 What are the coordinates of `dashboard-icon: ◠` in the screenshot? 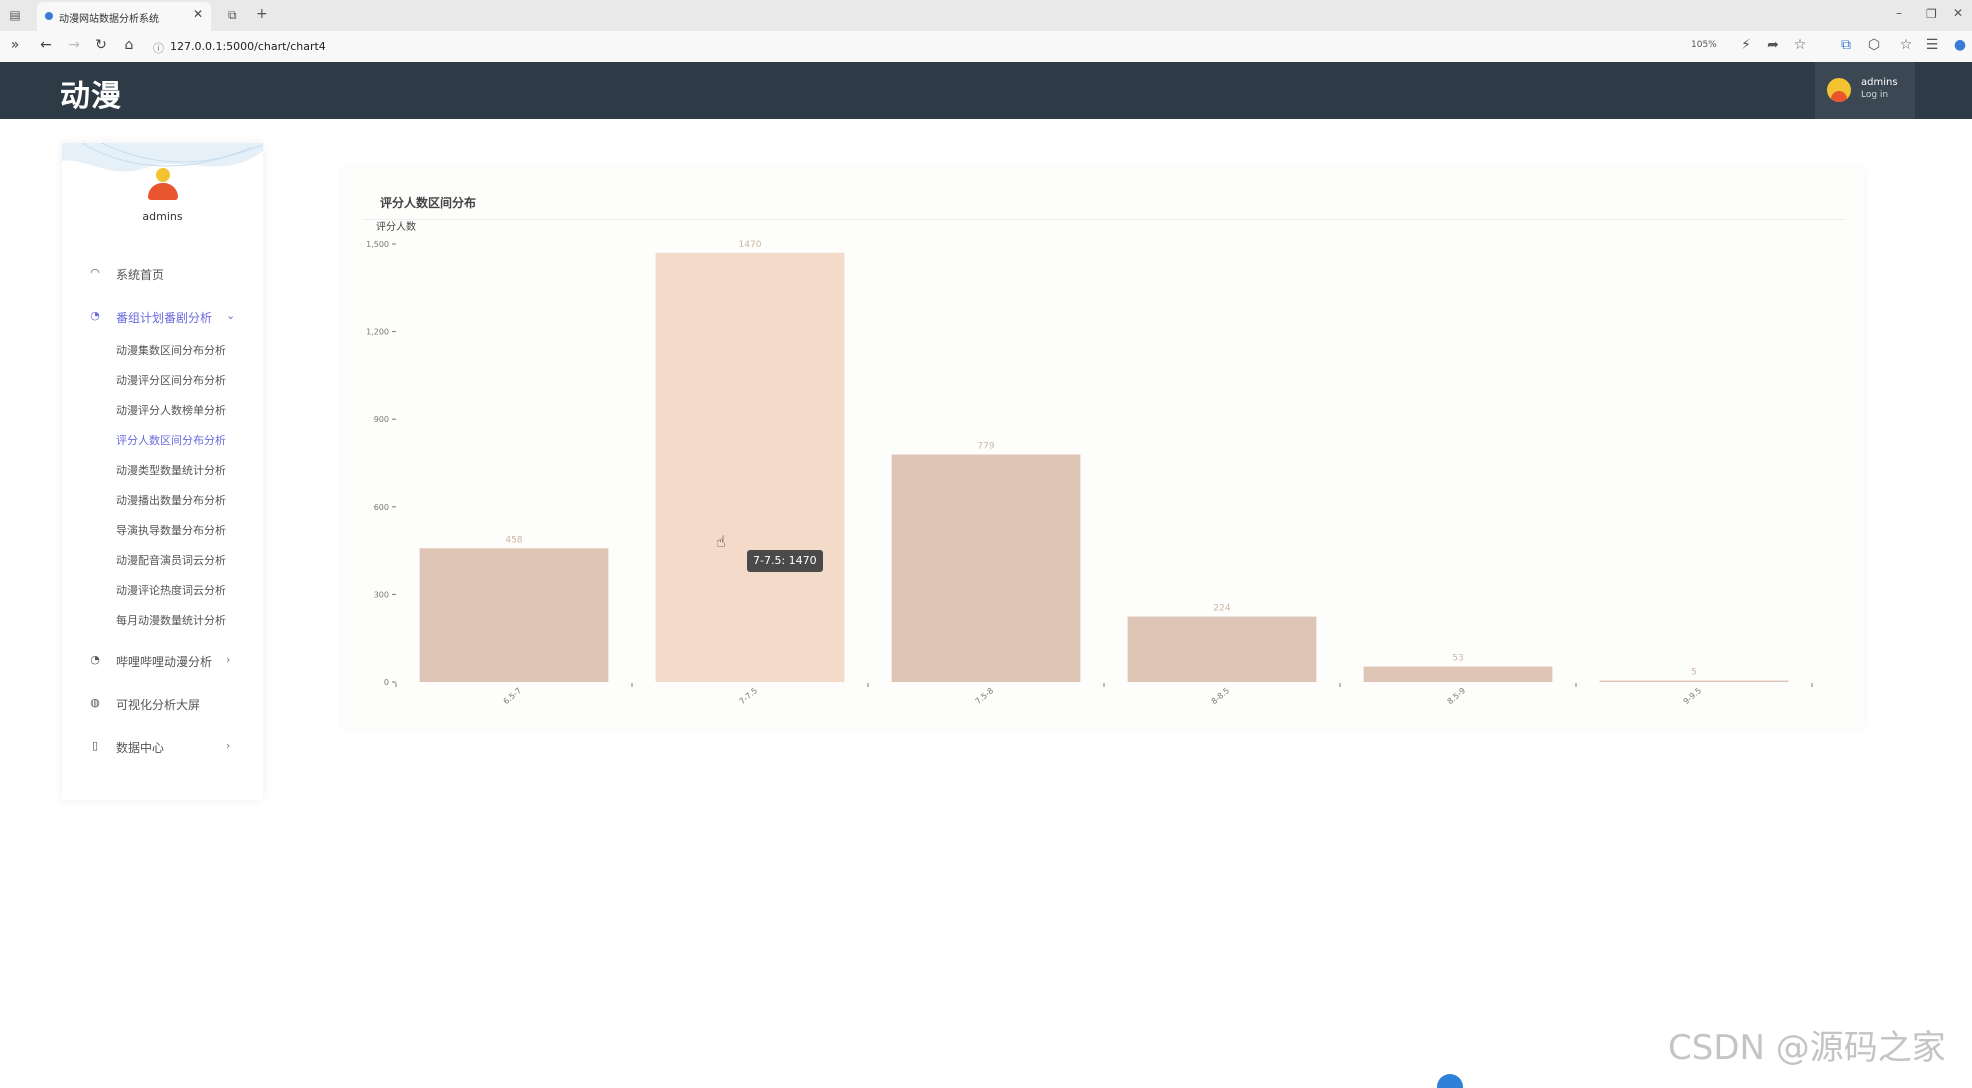 It's located at (95, 272).